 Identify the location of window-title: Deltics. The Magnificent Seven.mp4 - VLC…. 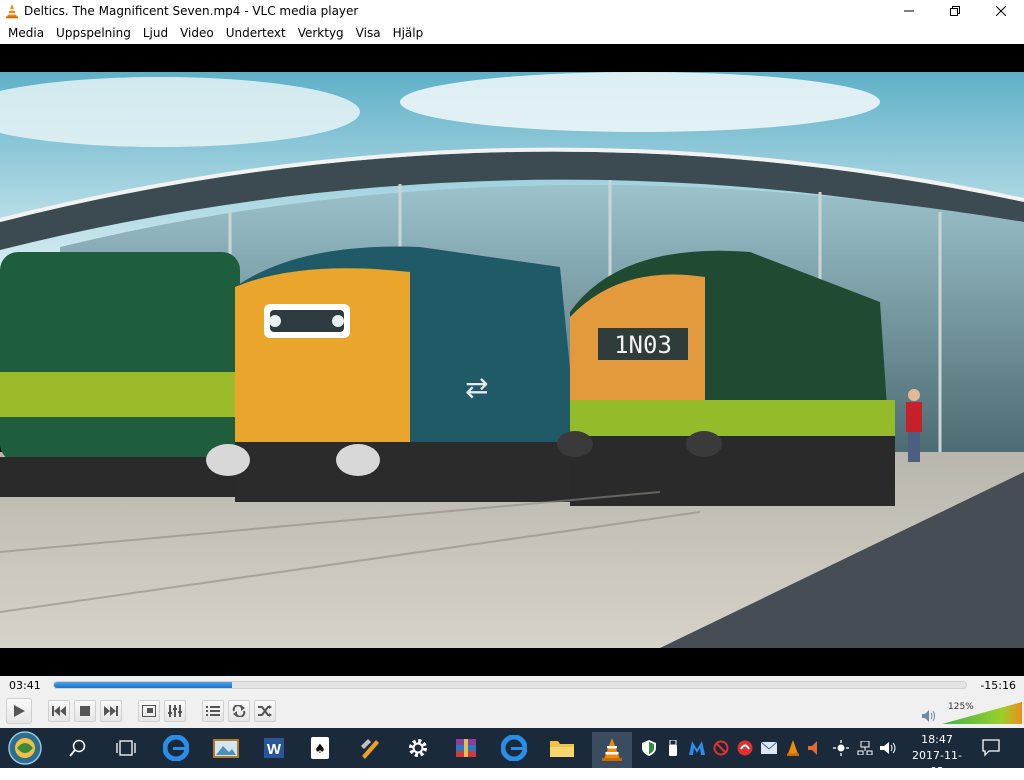
(191, 11).